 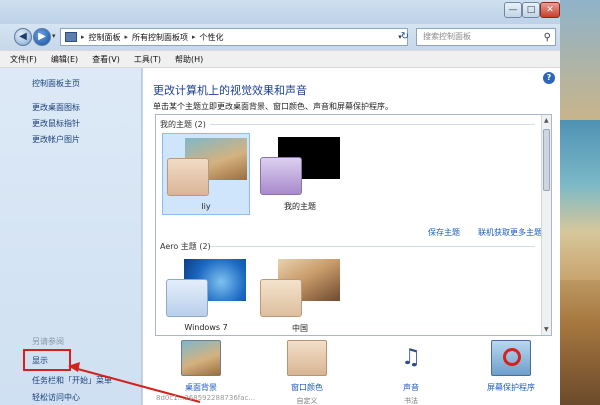 What do you see at coordinates (411, 401) in the screenshot?
I see `sounds-value: 书法` at bounding box center [411, 401].